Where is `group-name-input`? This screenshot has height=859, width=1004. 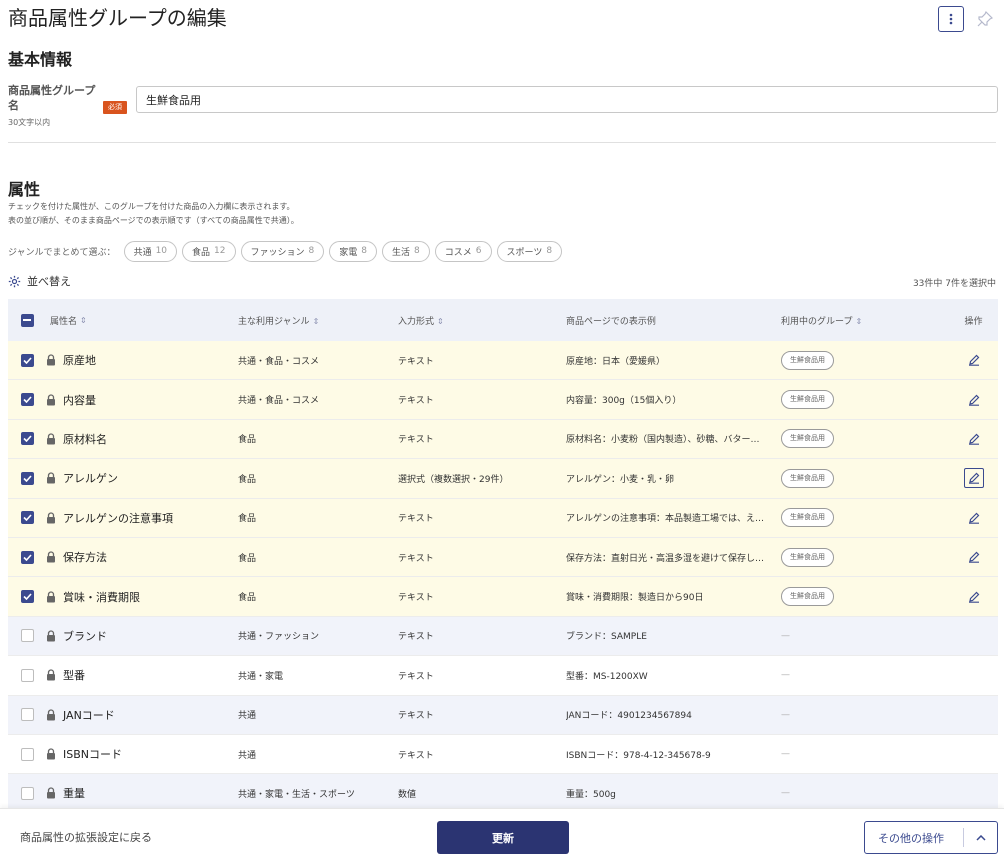 group-name-input is located at coordinates (567, 99).